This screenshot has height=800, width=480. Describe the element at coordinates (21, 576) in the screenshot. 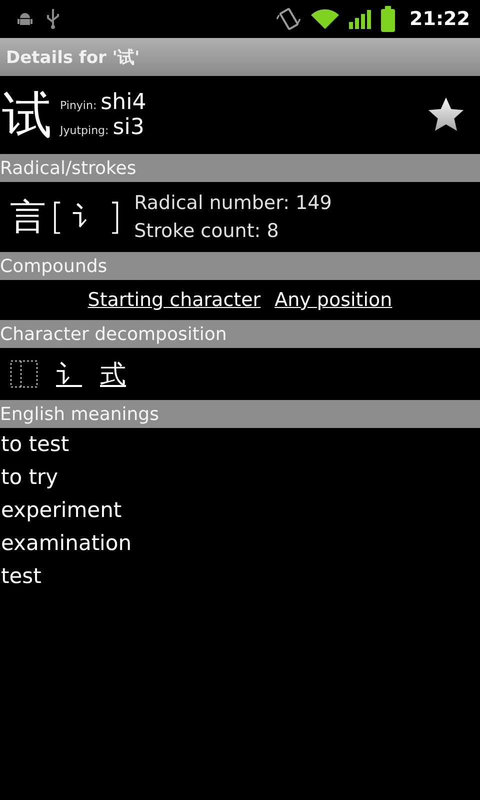

I see `meaning-text: test` at that location.